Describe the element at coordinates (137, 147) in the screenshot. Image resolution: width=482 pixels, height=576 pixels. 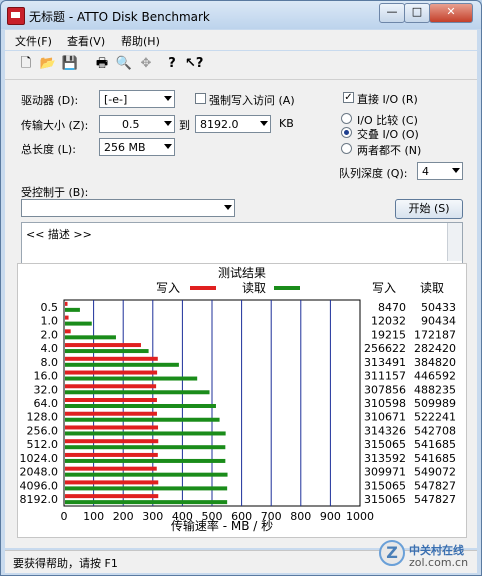
I see `total-length-select: 256 MB` at that location.